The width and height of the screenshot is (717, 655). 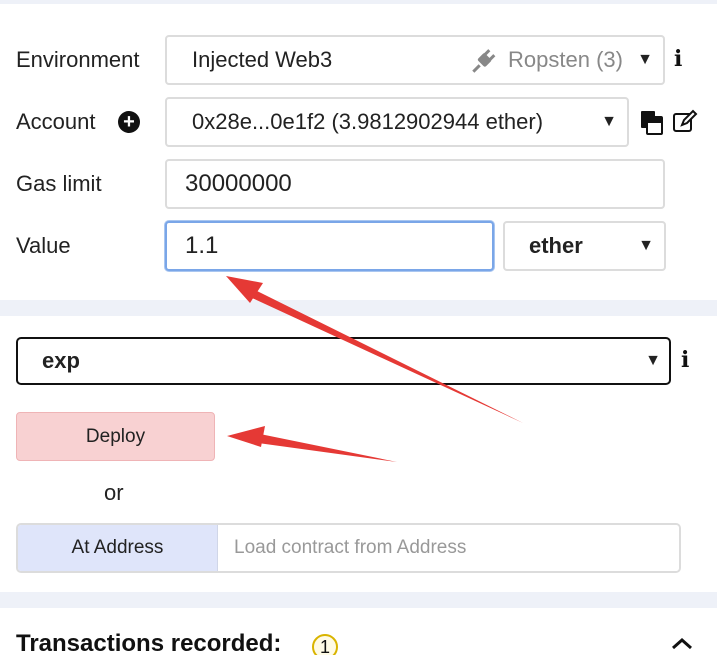 I want to click on value-label: Value, so click(x=43, y=245).